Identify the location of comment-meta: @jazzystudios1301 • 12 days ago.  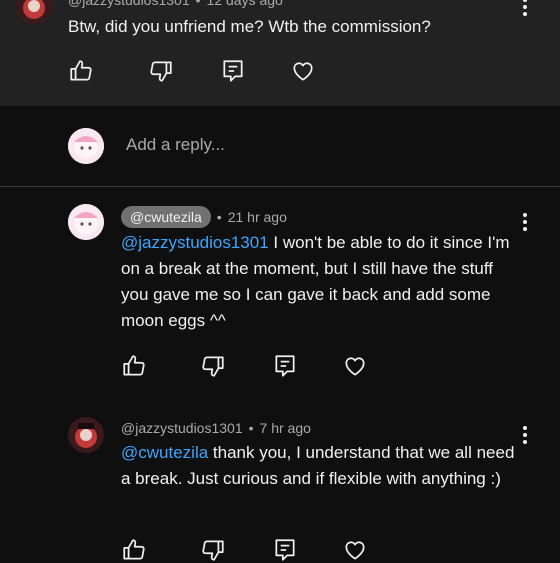
(175, 4).